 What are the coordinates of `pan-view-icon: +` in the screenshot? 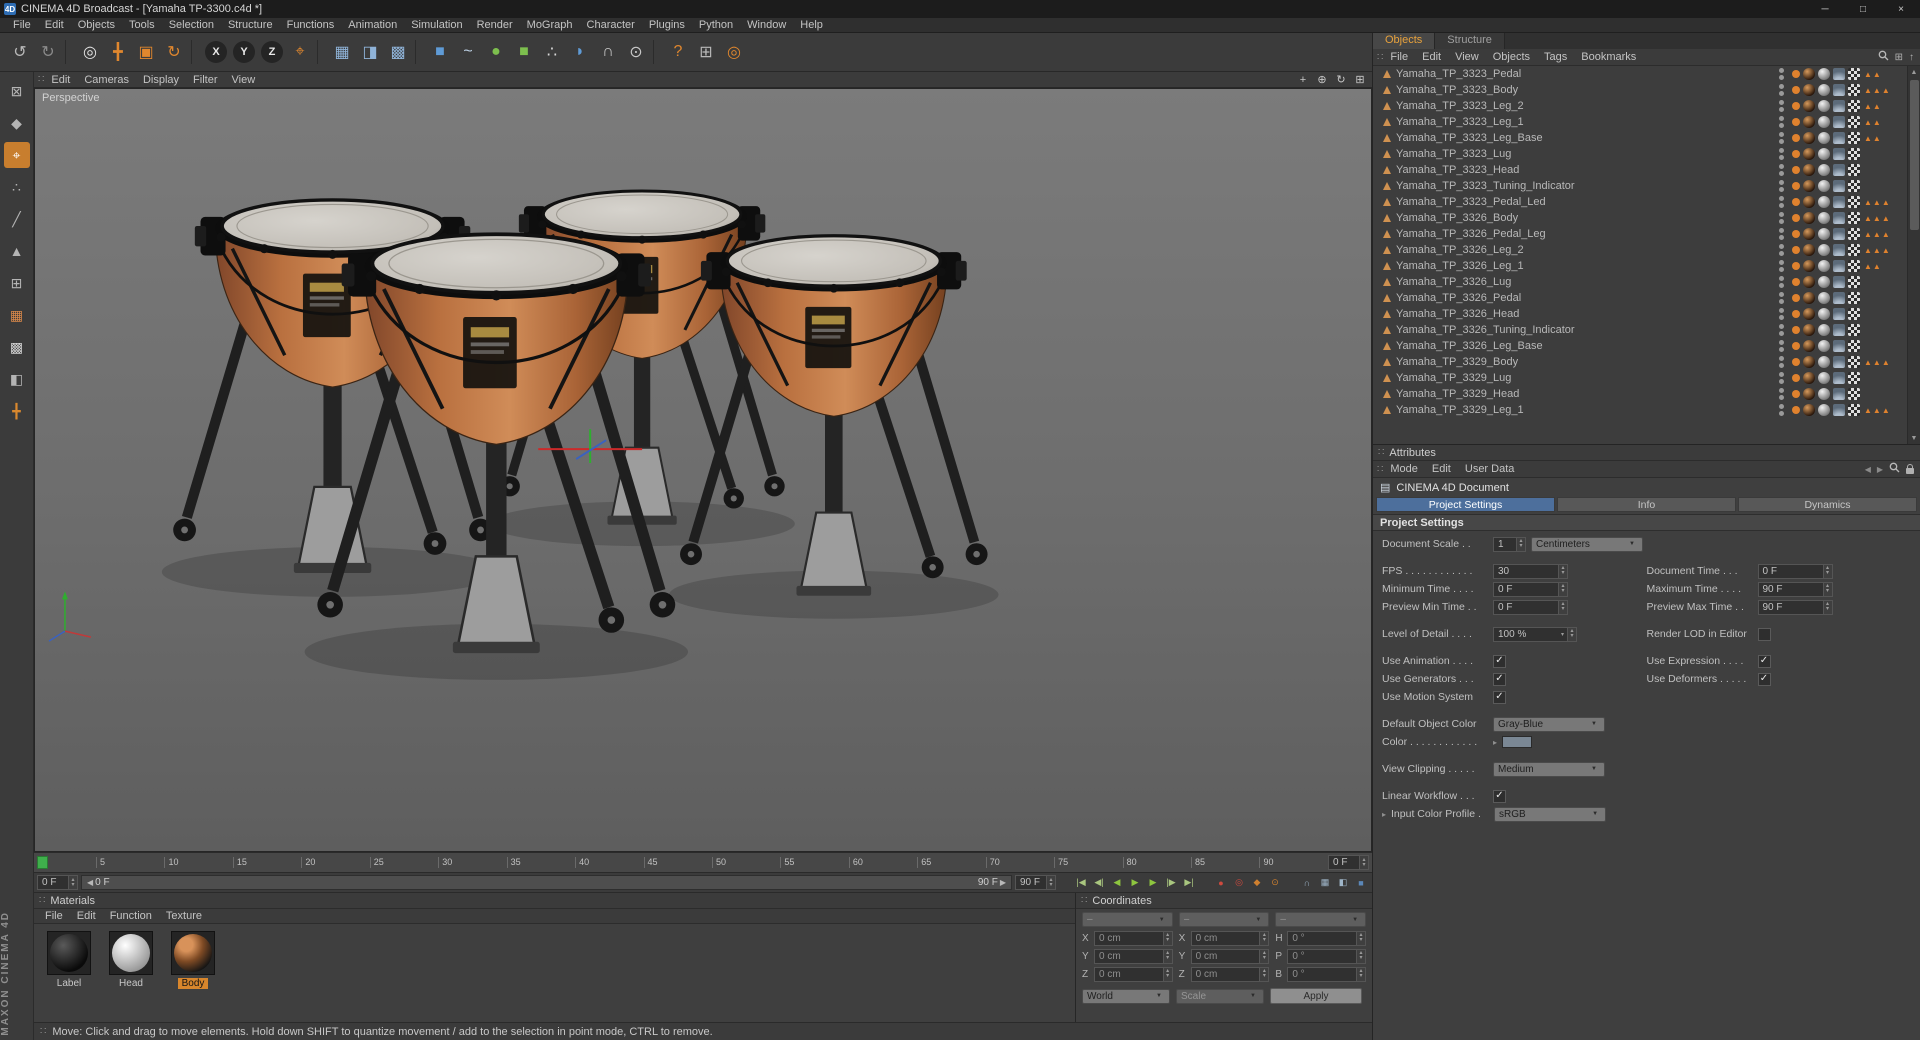 It's located at (1303, 80).